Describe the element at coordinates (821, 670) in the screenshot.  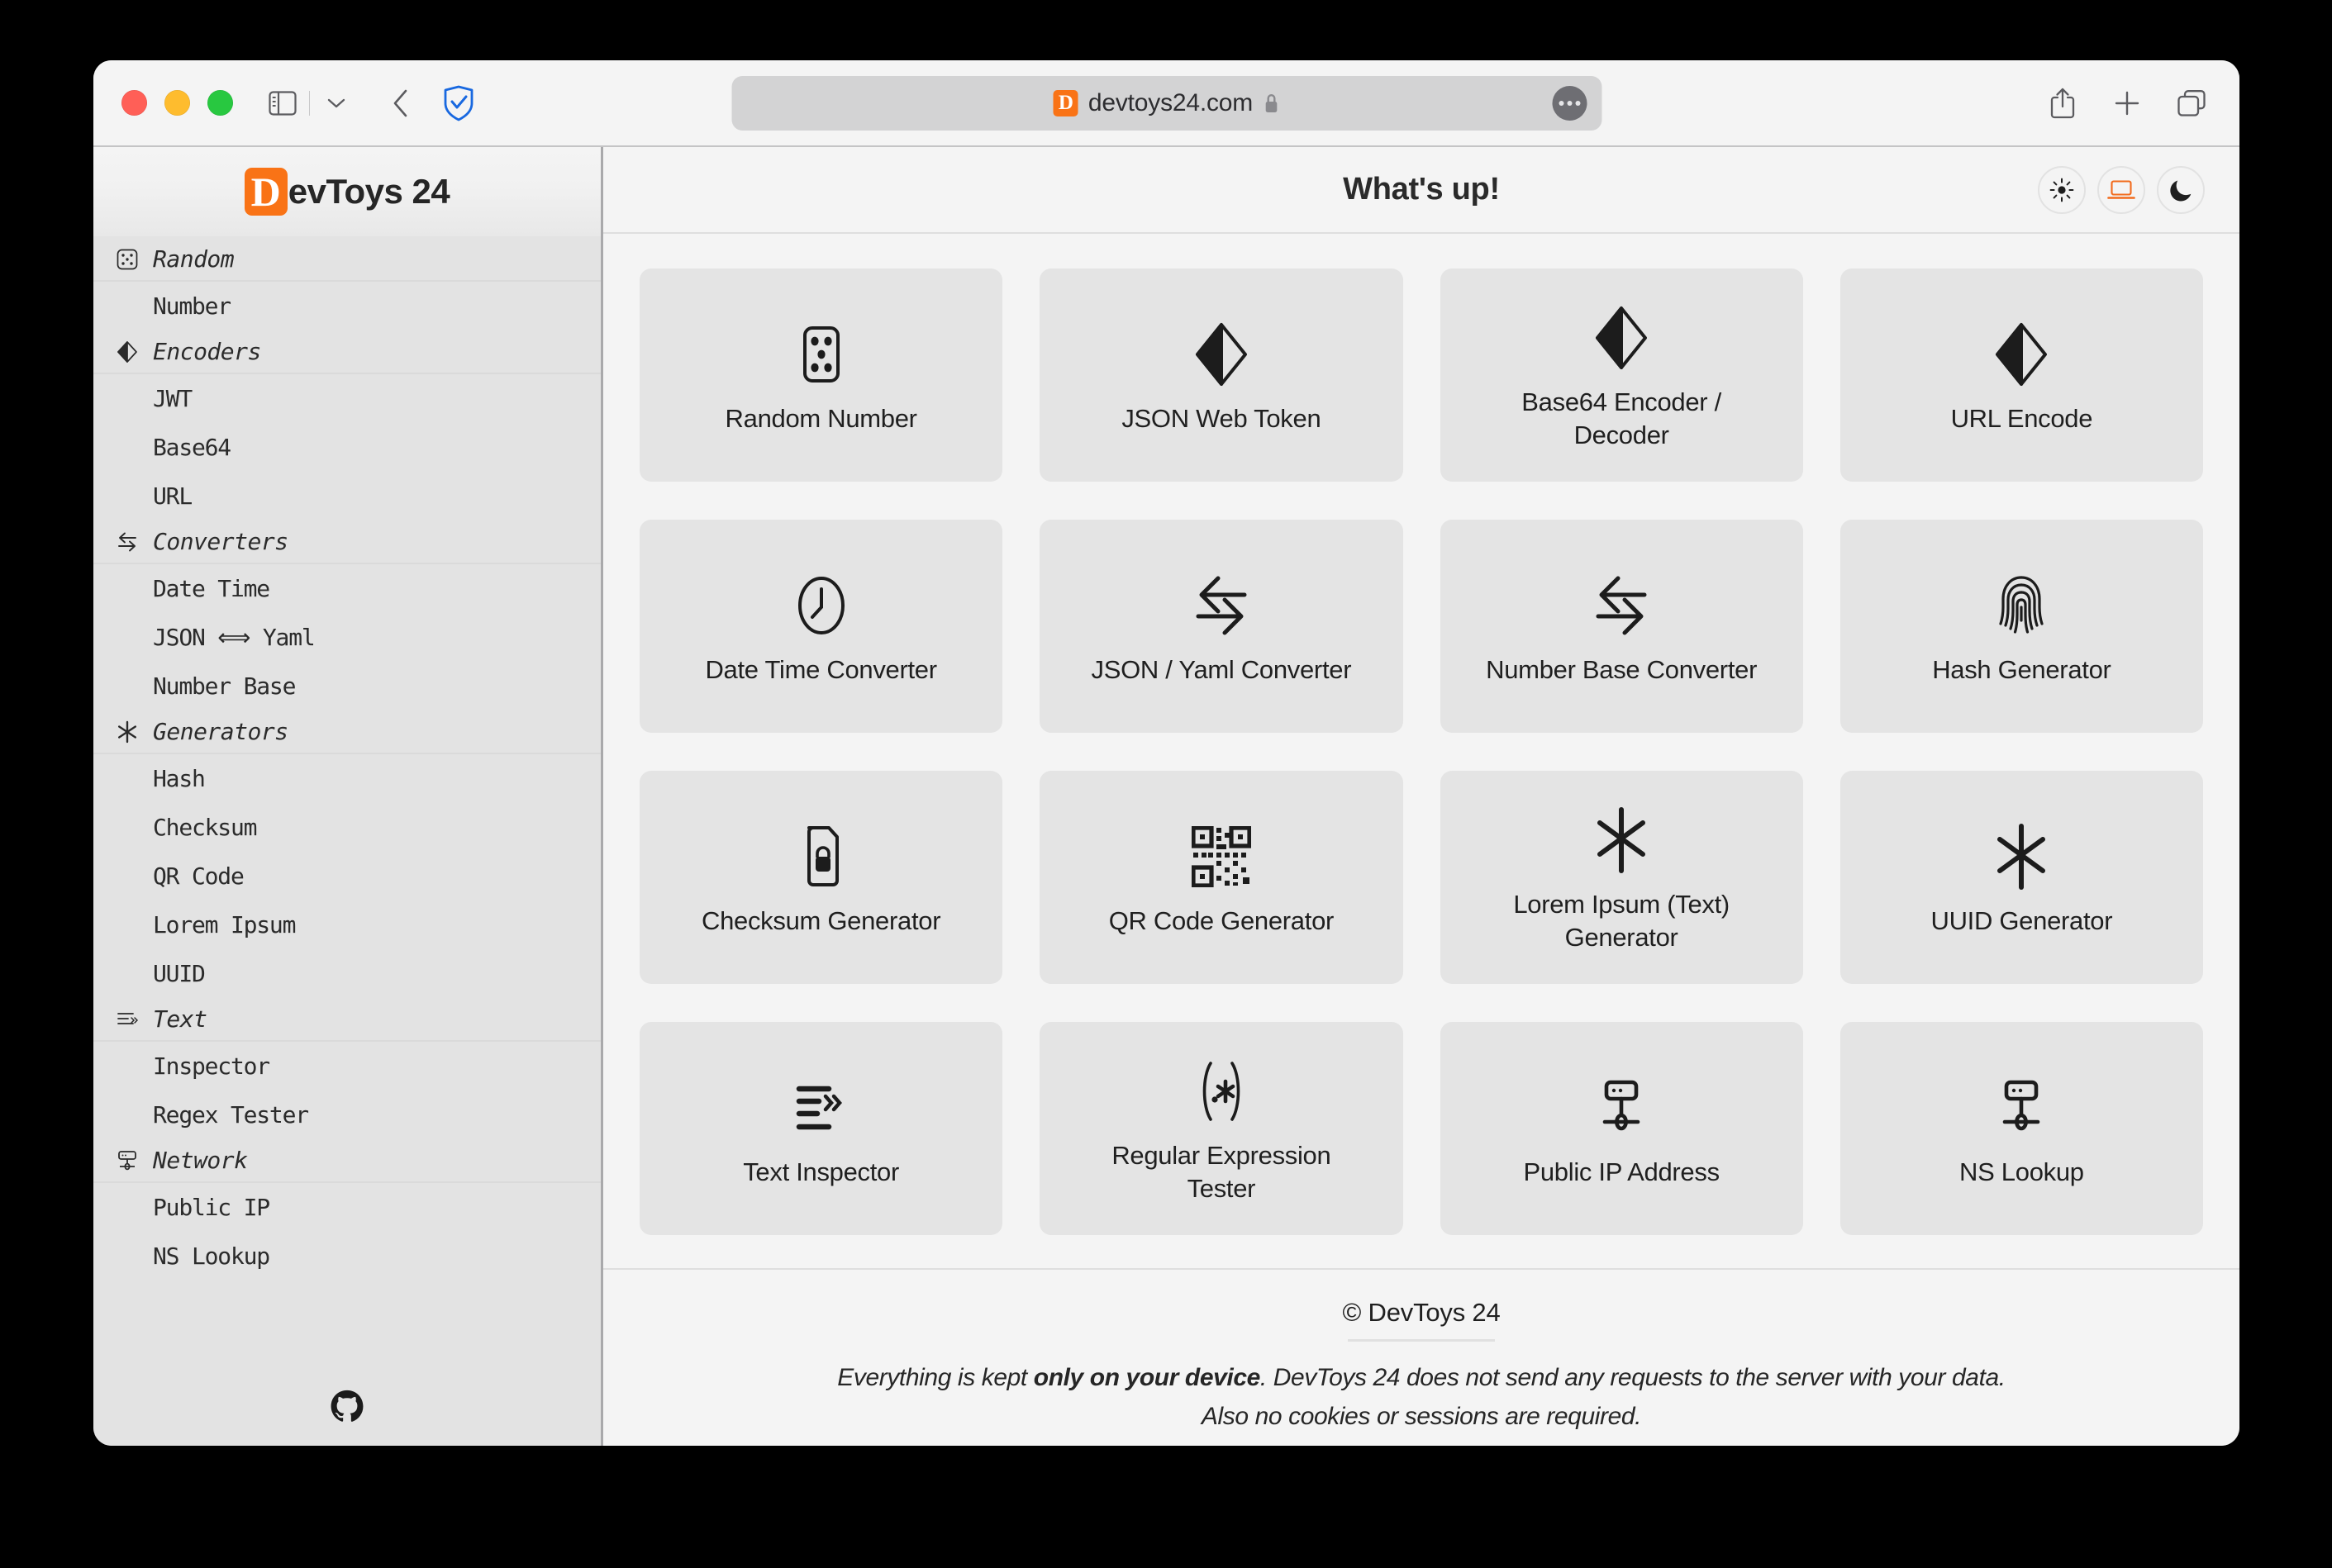
I see `tool-card-label: Date Time Converter` at that location.